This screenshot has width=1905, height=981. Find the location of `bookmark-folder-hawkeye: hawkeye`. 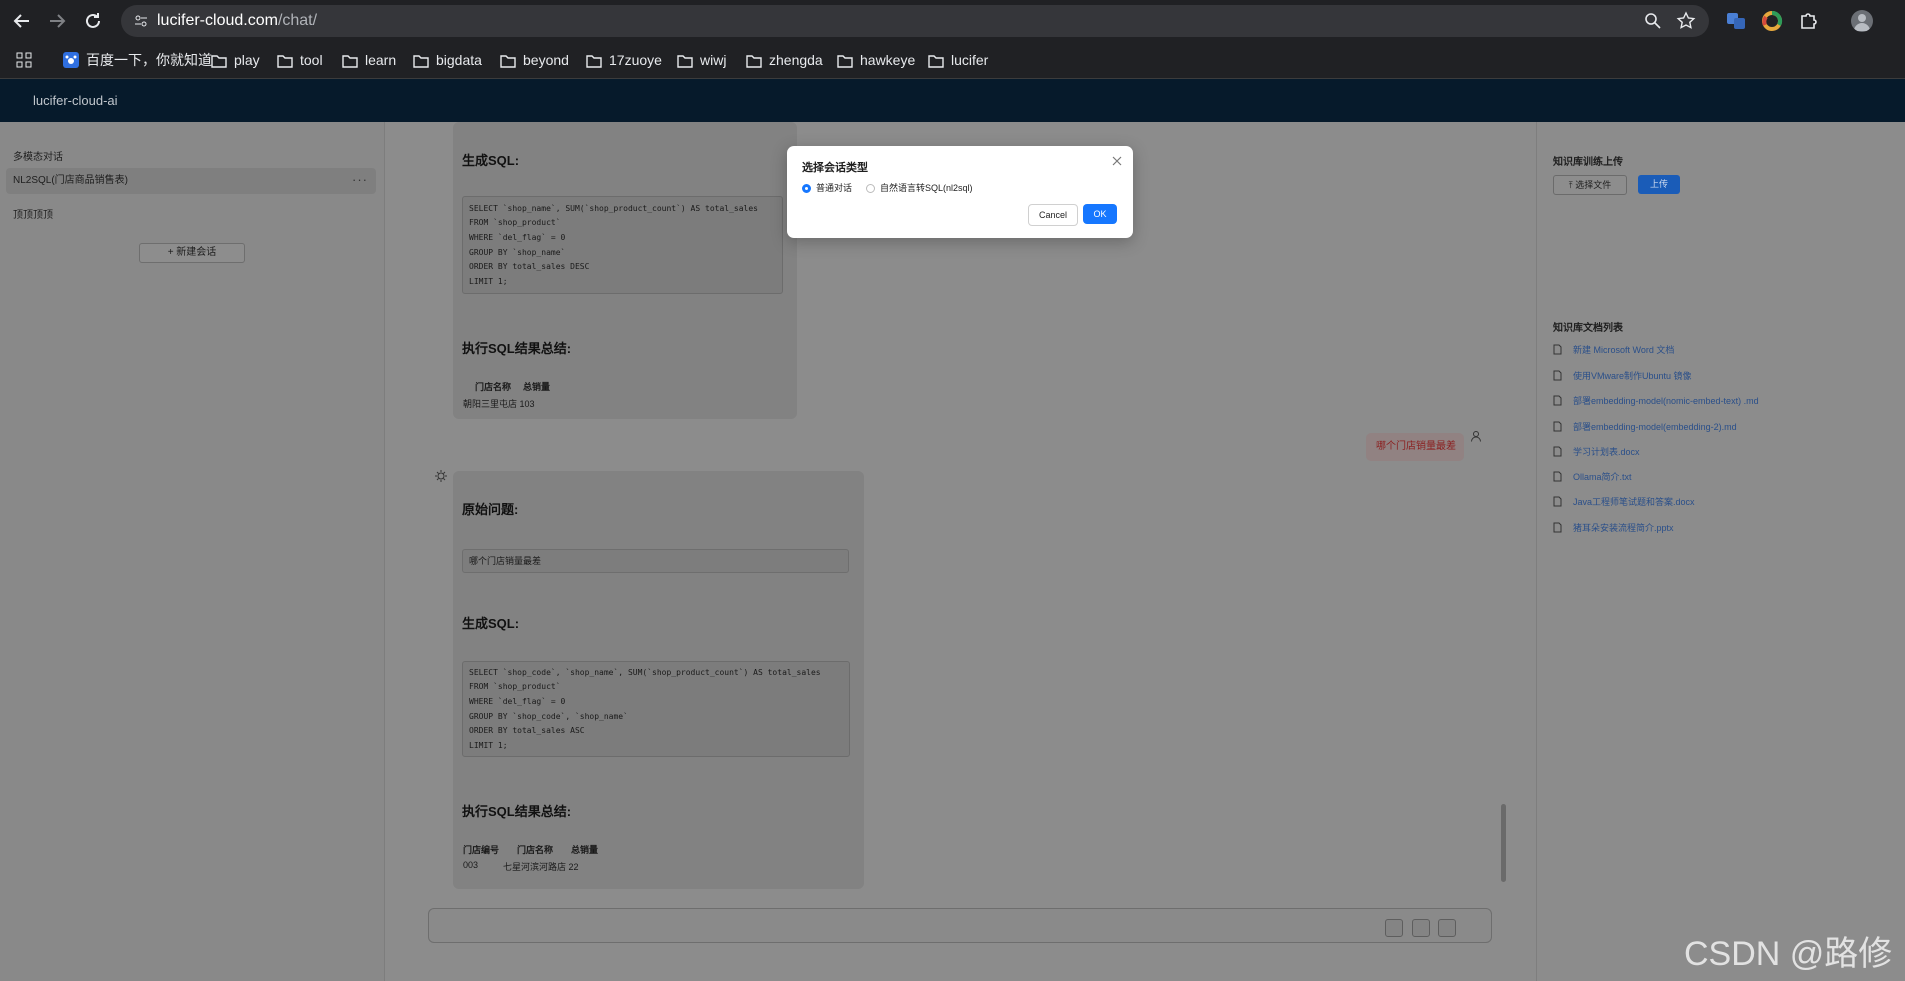

bookmark-folder-hawkeye: hawkeye is located at coordinates (876, 60).